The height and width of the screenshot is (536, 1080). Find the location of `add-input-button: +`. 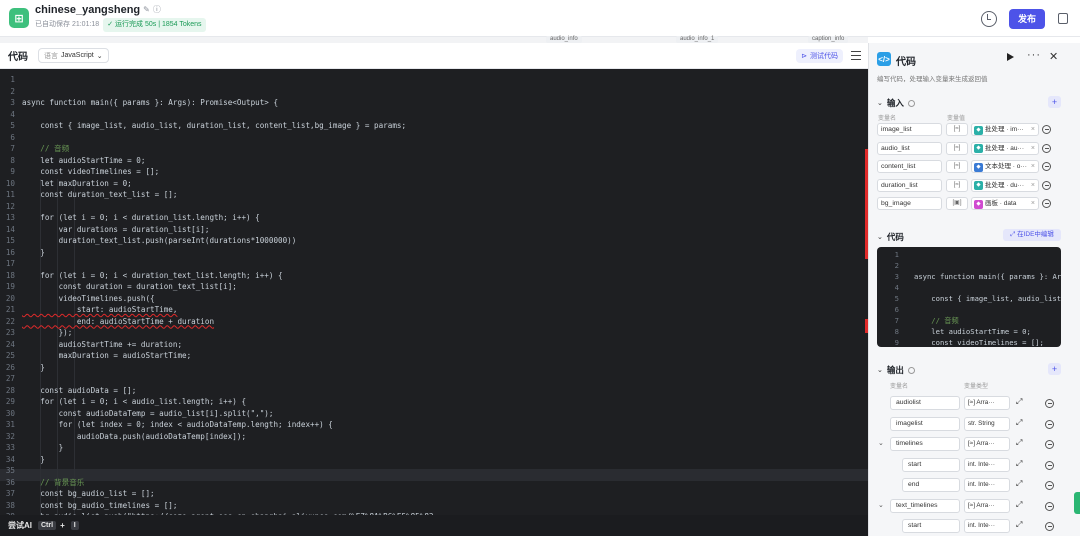

add-input-button: + is located at coordinates (1054, 102).